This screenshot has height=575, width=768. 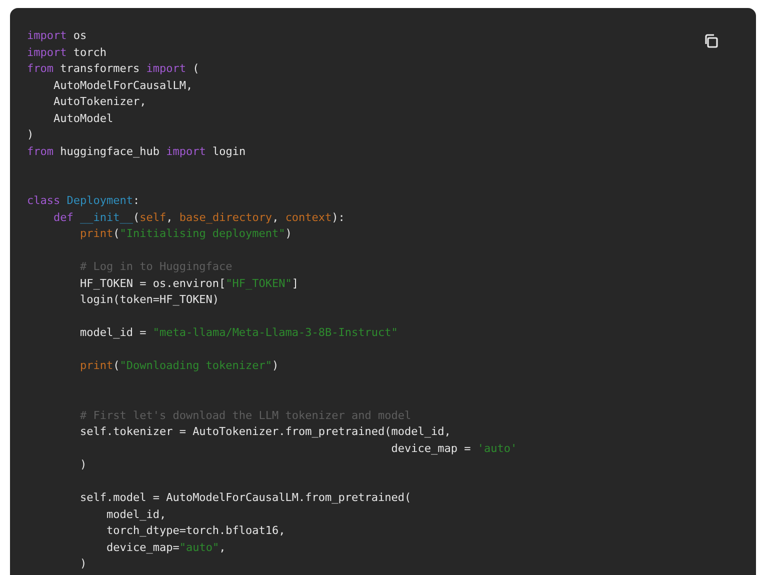 I want to click on copy-icon, so click(x=711, y=41).